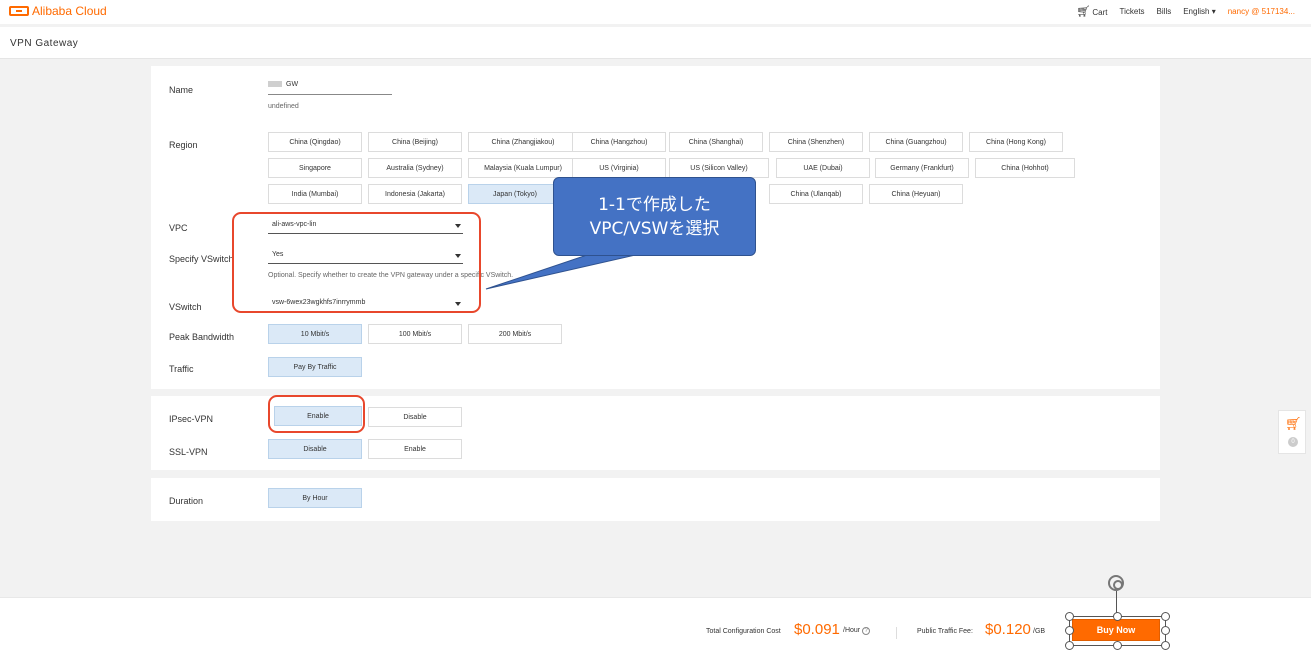 The image size is (1311, 661). I want to click on bandwidth-option-100: 100 Mbit/s, so click(415, 334).